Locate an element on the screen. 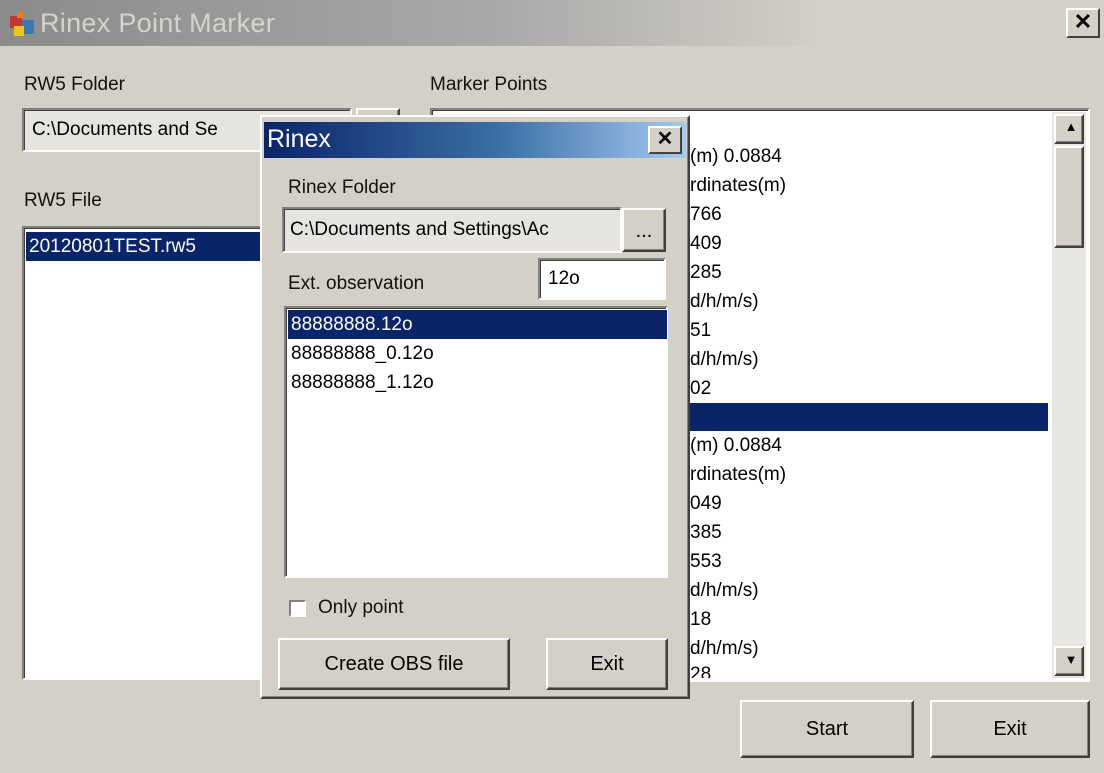  marker-line: 285 is located at coordinates (706, 272).